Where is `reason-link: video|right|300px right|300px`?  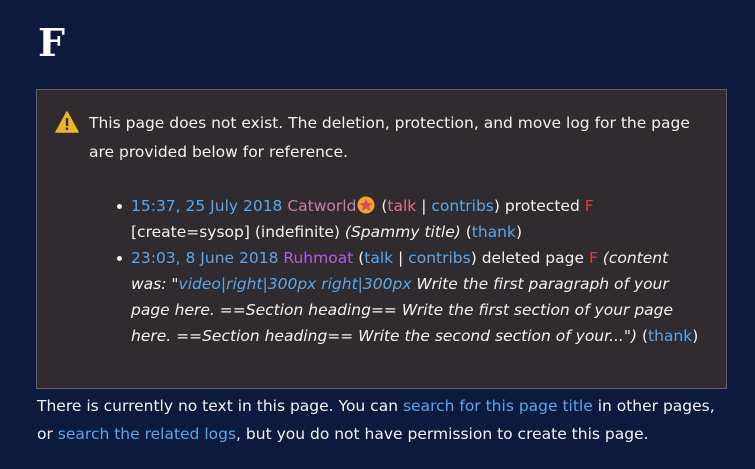
reason-link: video|right|300px right|300px is located at coordinates (295, 284).